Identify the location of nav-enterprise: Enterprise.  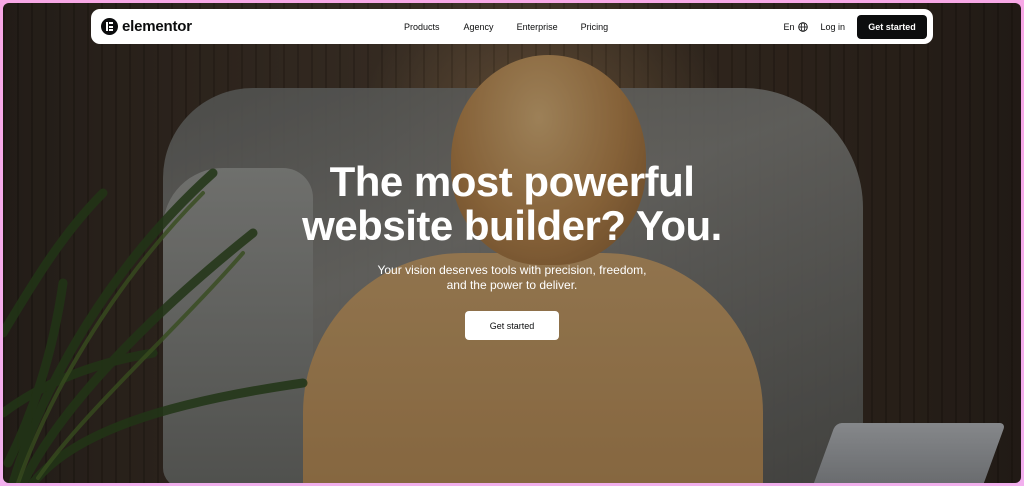
(537, 27).